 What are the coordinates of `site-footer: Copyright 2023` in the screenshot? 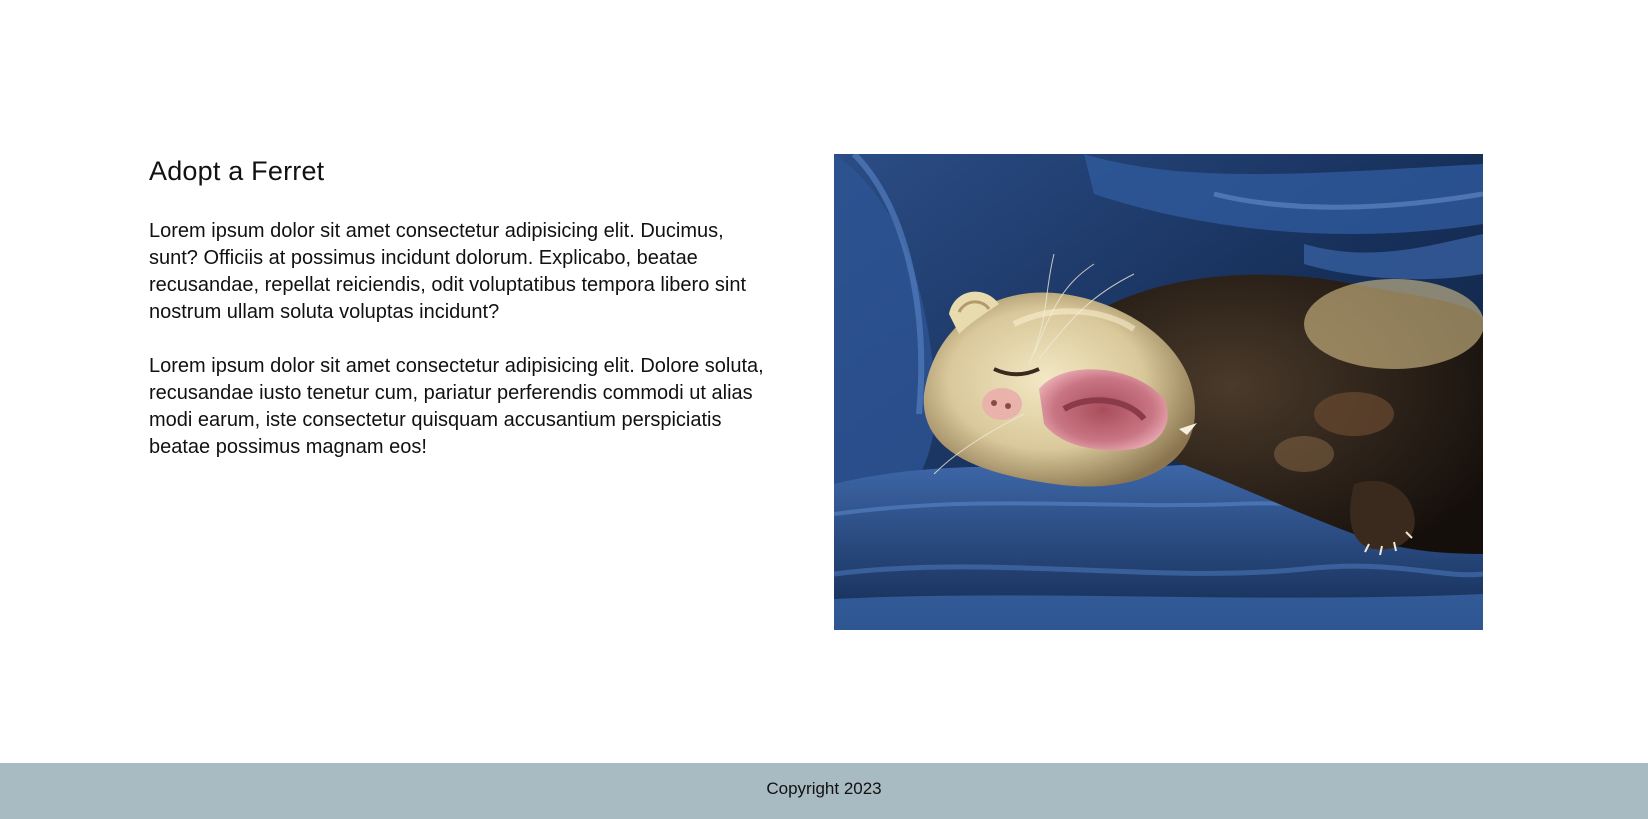 It's located at (824, 791).